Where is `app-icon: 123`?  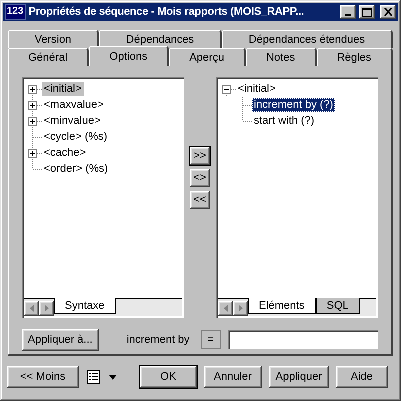
app-icon: 123 is located at coordinates (15, 12).